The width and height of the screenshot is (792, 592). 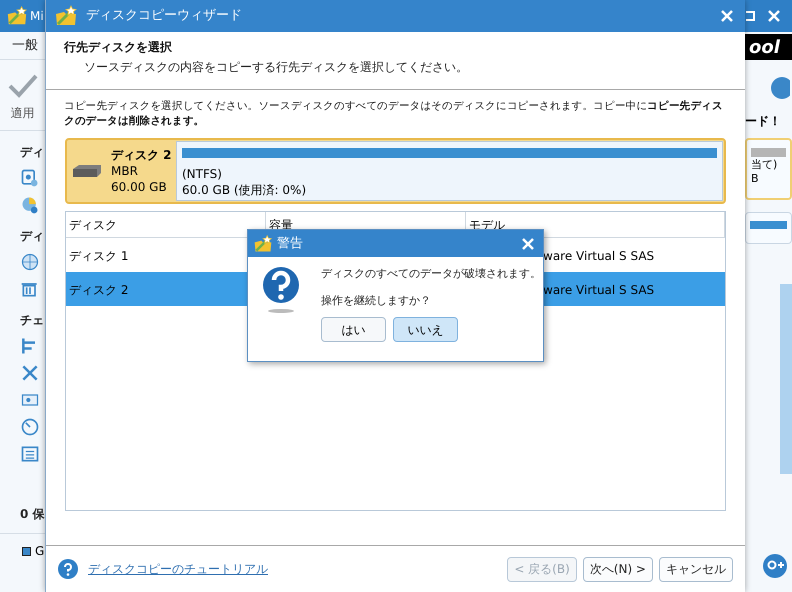 I want to click on hard-drive-icon, so click(x=87, y=171).